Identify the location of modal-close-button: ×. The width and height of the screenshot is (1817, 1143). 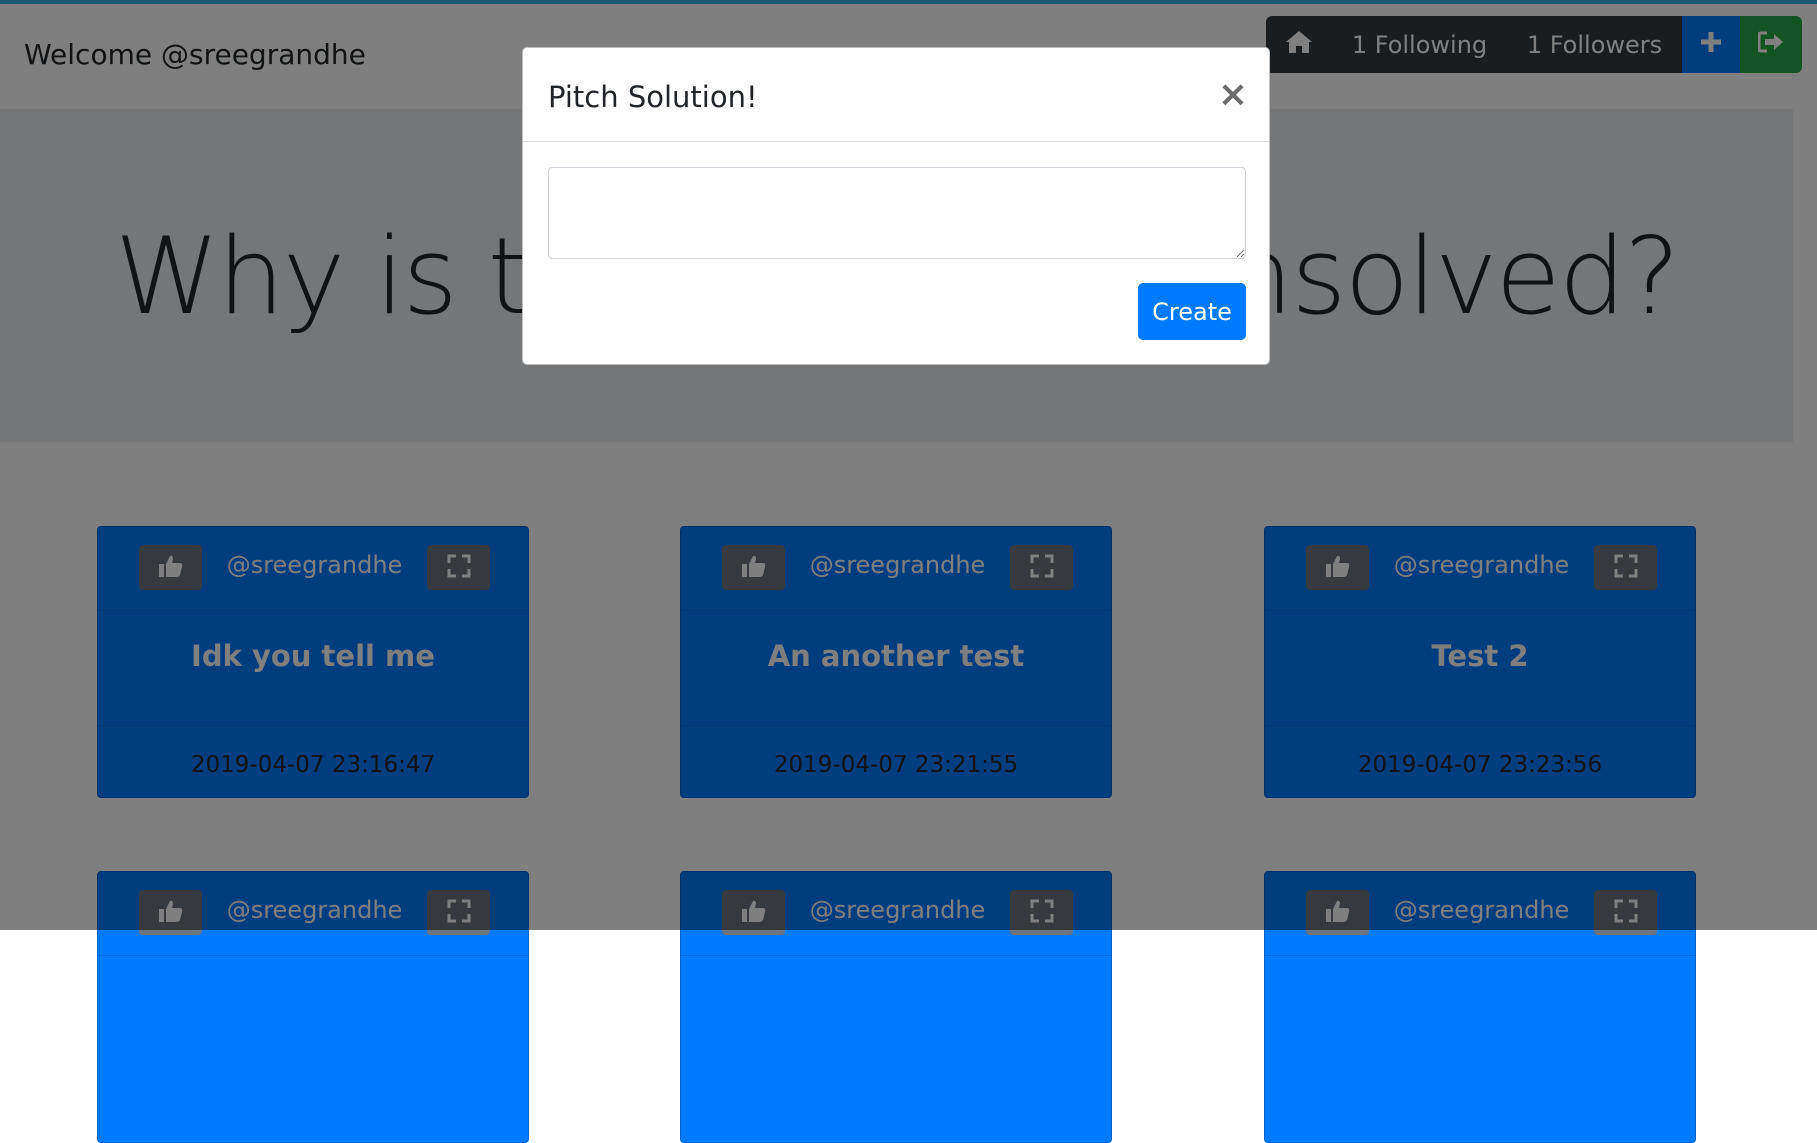
(1233, 94).